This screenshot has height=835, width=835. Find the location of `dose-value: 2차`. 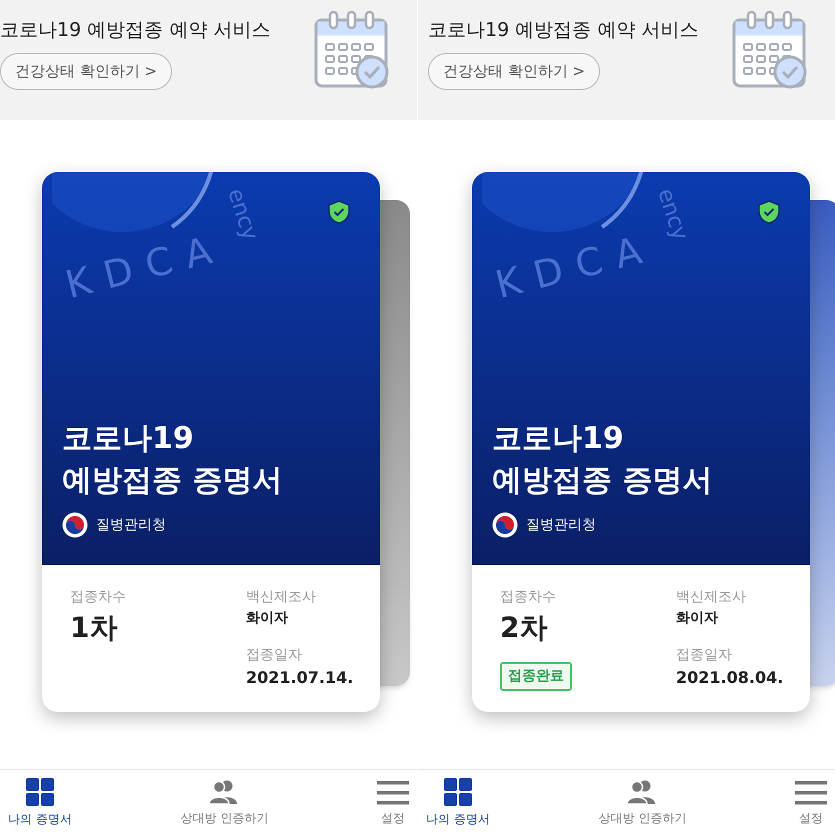

dose-value: 2차 is located at coordinates (524, 628).